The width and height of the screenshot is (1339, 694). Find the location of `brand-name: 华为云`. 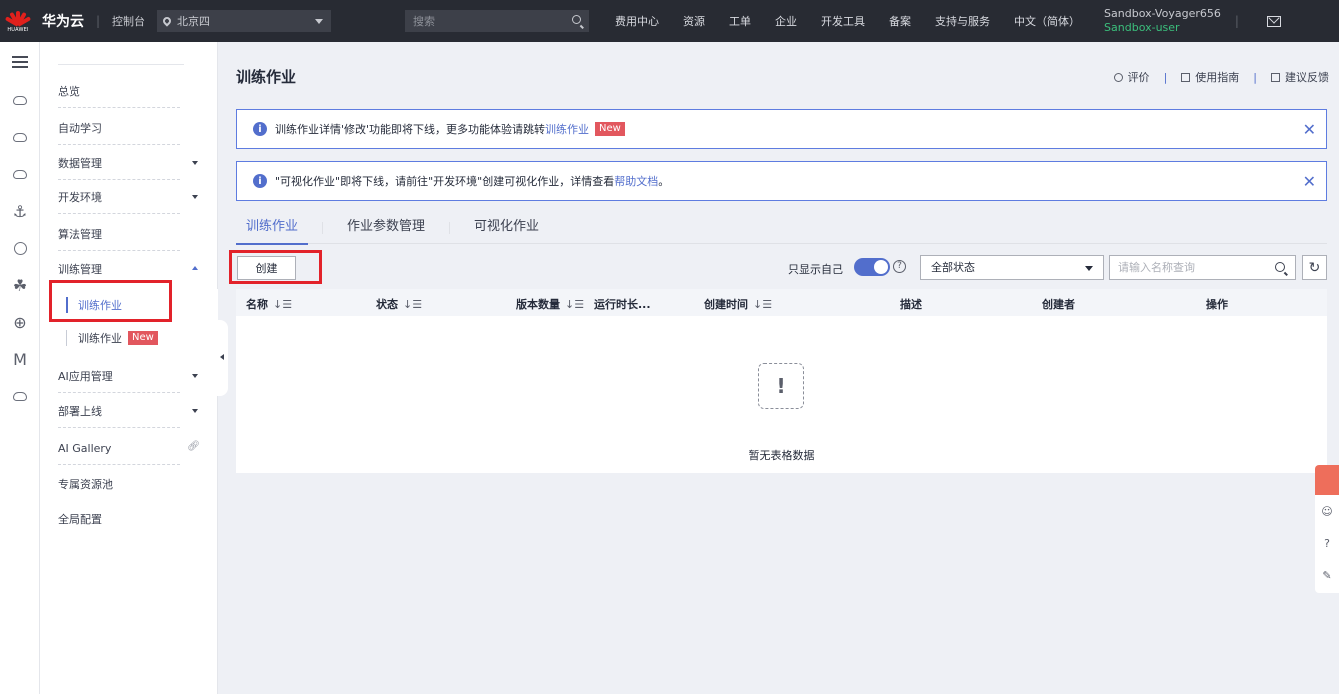

brand-name: 华为云 is located at coordinates (63, 21).